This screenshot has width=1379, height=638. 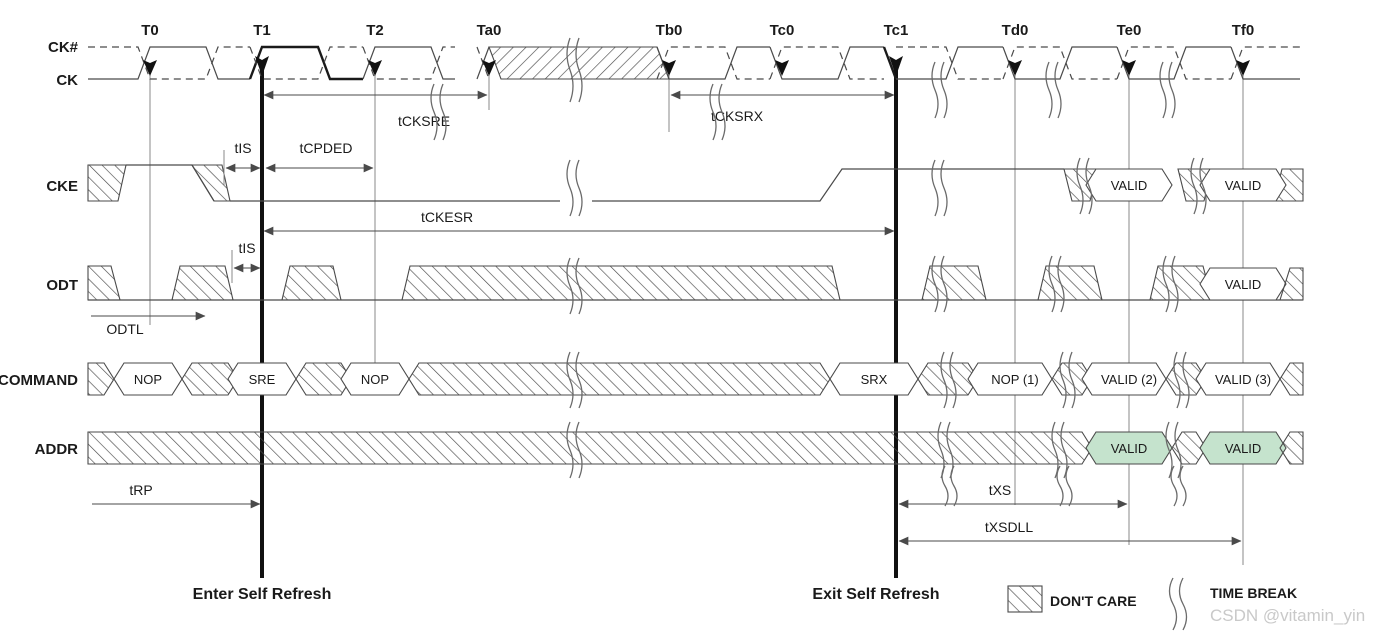 I want to click on tick-label-tc0: Tc0, so click(x=782, y=30).